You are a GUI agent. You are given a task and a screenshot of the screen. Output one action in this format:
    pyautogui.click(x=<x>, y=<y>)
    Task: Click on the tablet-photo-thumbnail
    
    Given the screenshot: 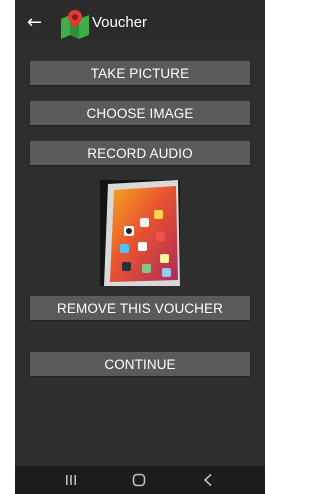 What is the action you would take?
    pyautogui.click(x=140, y=233)
    